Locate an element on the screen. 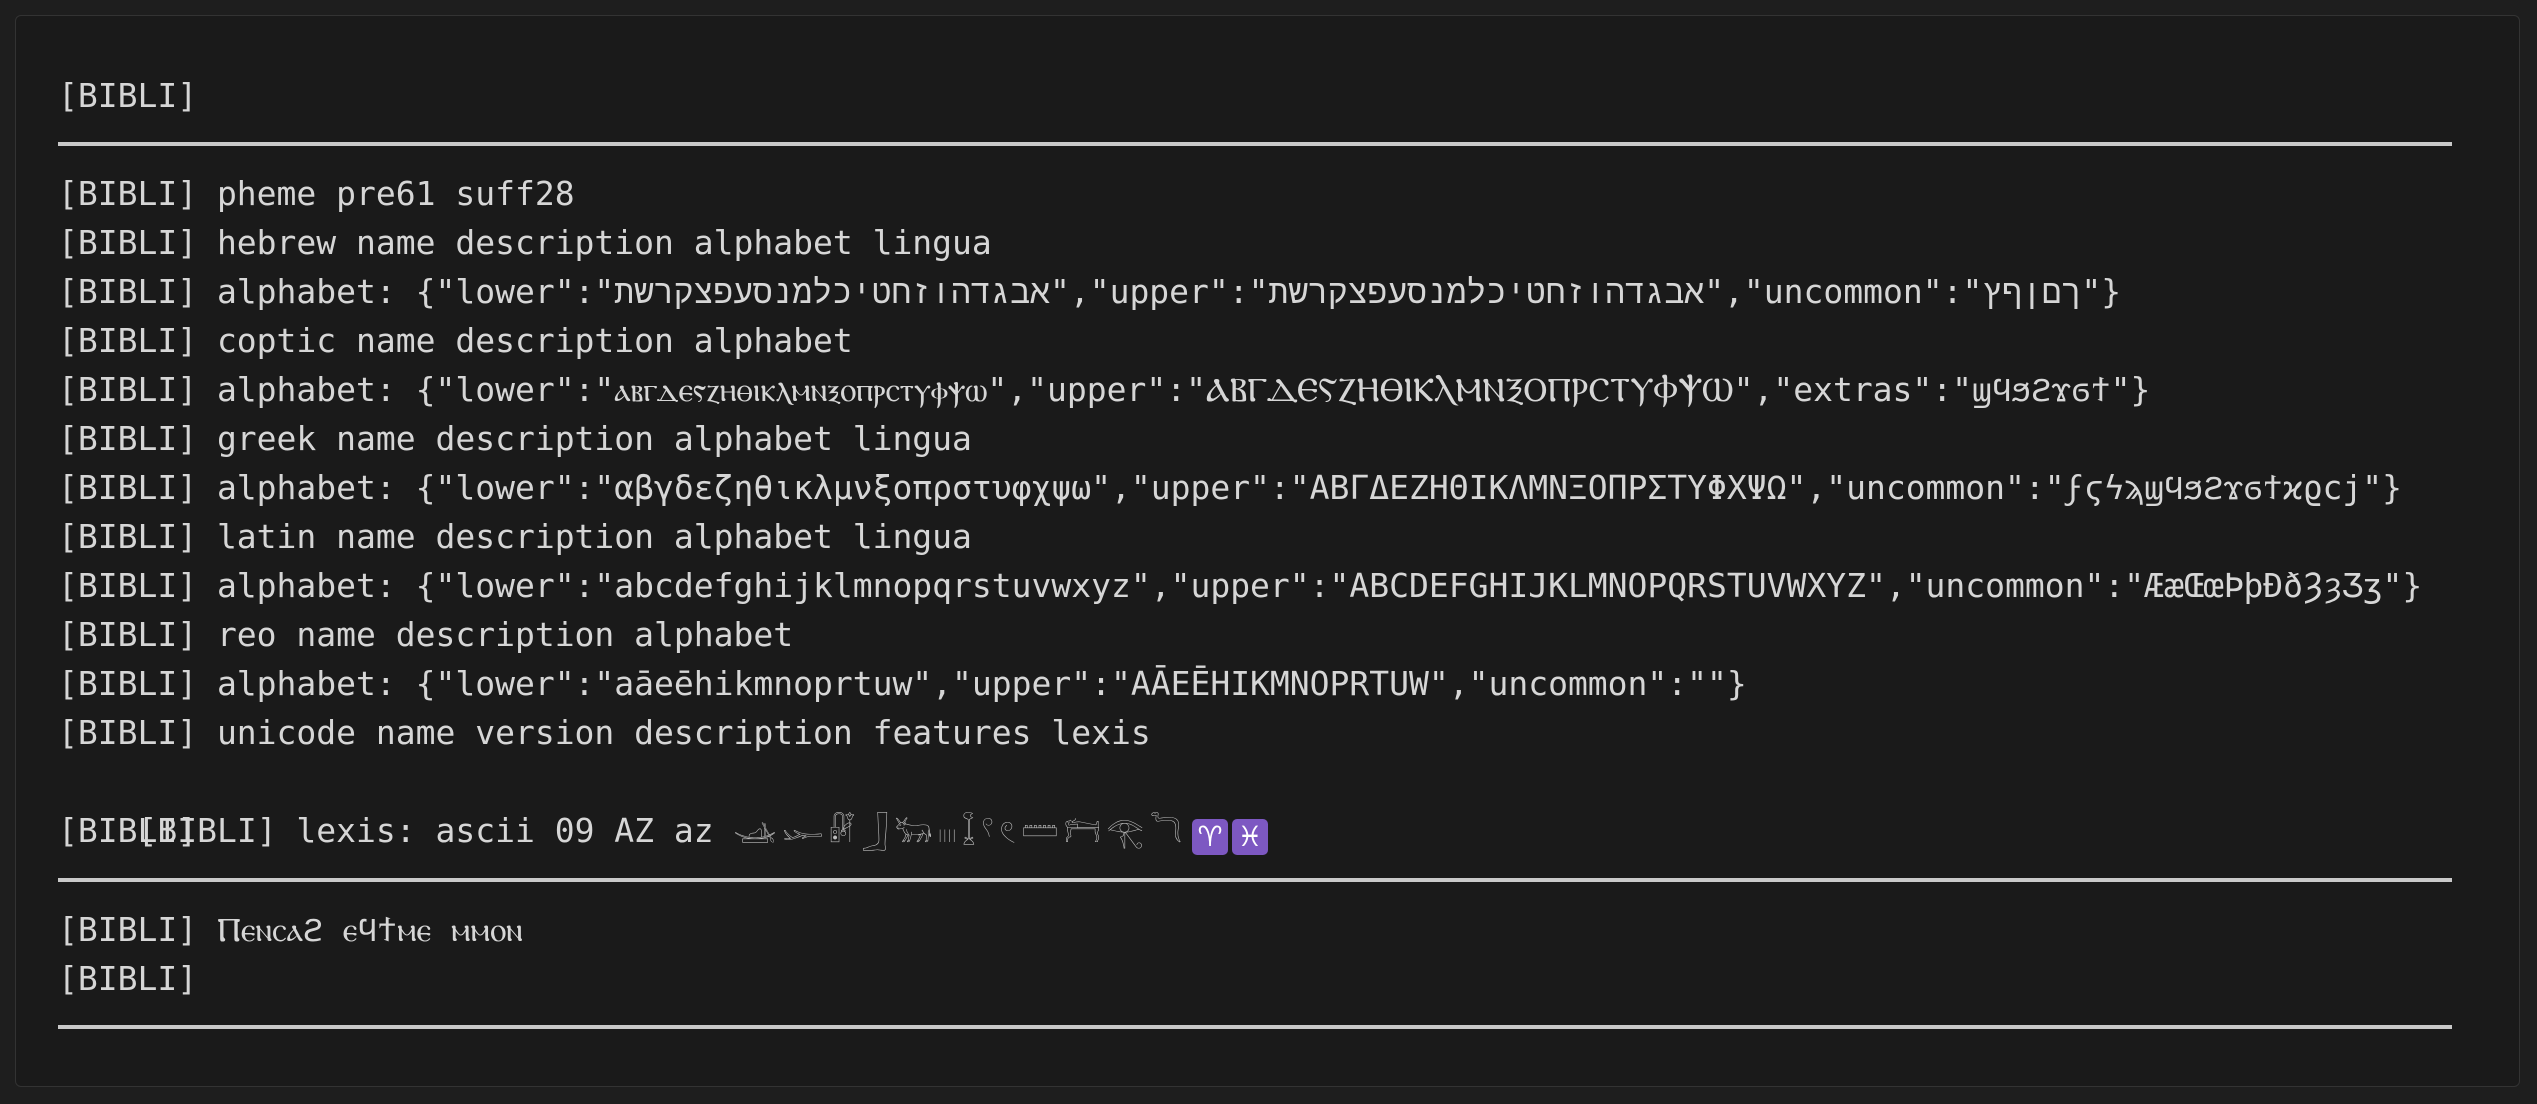 The width and height of the screenshot is (2537, 1104). terminal-line-blank: [BIBLI] is located at coordinates (128, 830).